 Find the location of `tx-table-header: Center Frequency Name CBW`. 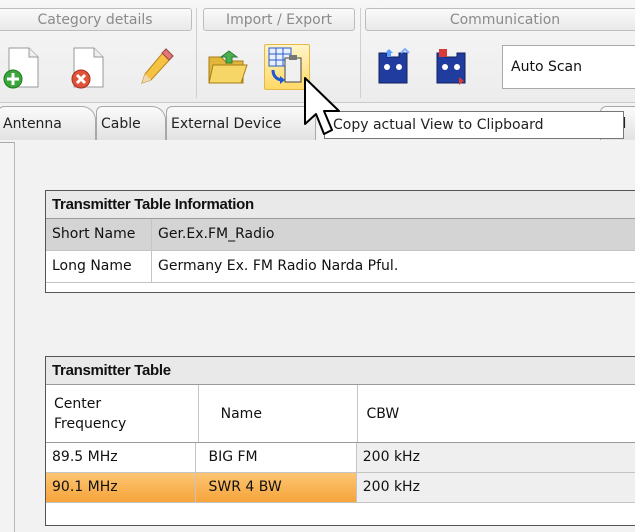

tx-table-header: Center Frequency Name CBW is located at coordinates (340, 414).